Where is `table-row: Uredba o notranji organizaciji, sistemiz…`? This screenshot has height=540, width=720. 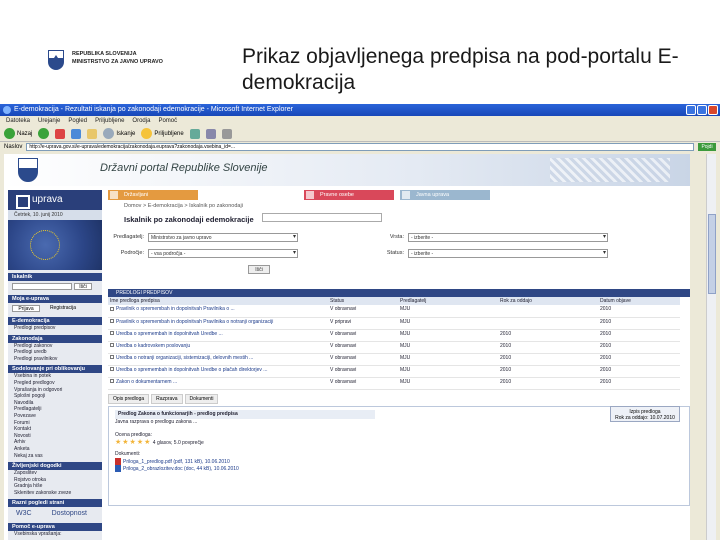 table-row: Uredba o notranji organizaciji, sistemiz… is located at coordinates (394, 359).